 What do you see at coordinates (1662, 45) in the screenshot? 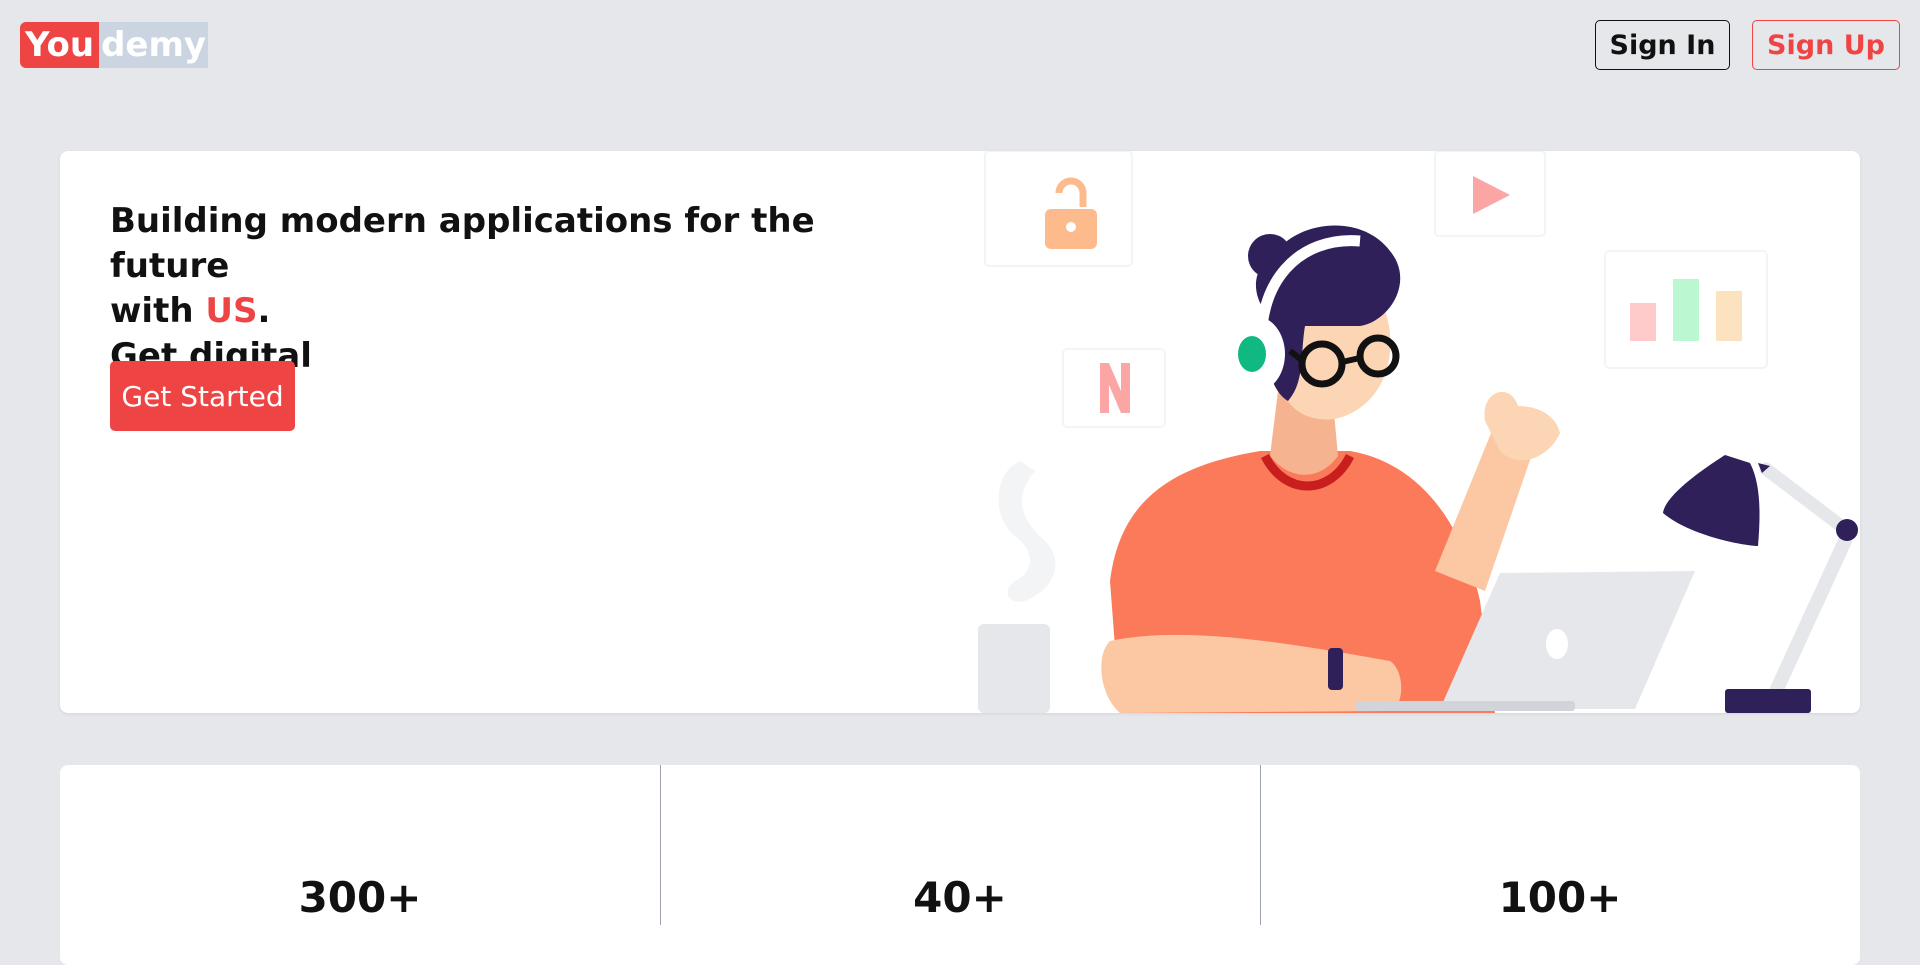
I see `sign-in-button: Sign In` at bounding box center [1662, 45].